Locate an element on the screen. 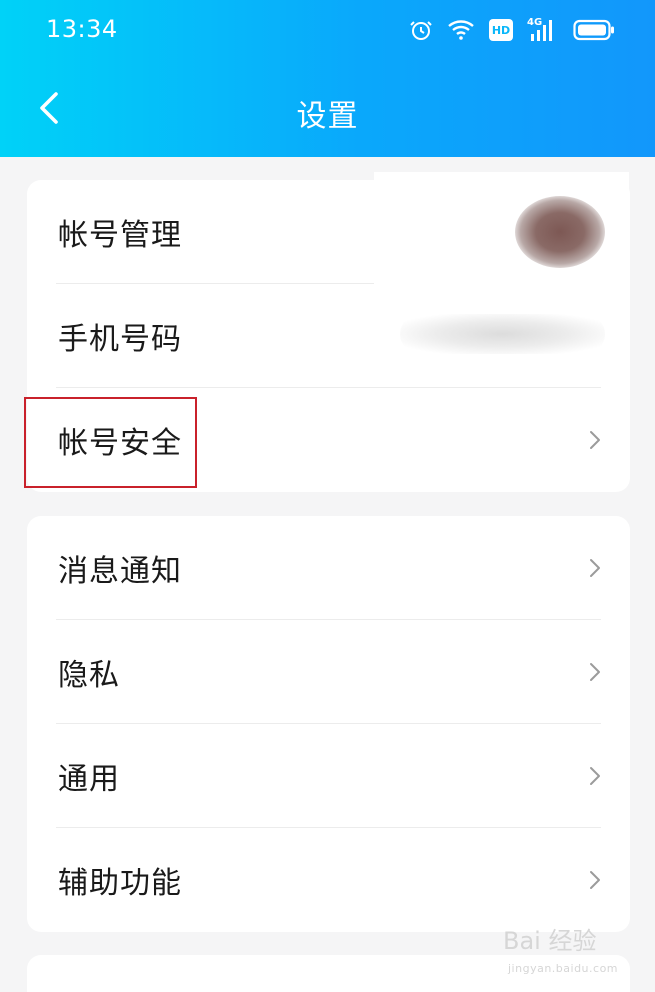  blurred-region is located at coordinates (501, 279).